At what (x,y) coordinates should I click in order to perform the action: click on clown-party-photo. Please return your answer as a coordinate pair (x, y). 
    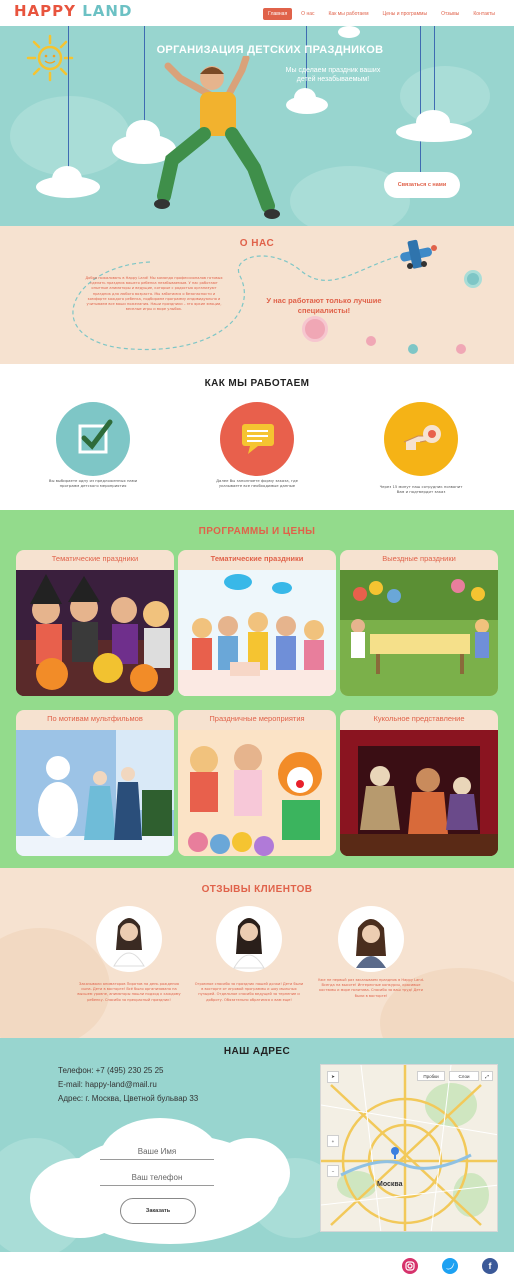
    Looking at the image, I should click on (257, 793).